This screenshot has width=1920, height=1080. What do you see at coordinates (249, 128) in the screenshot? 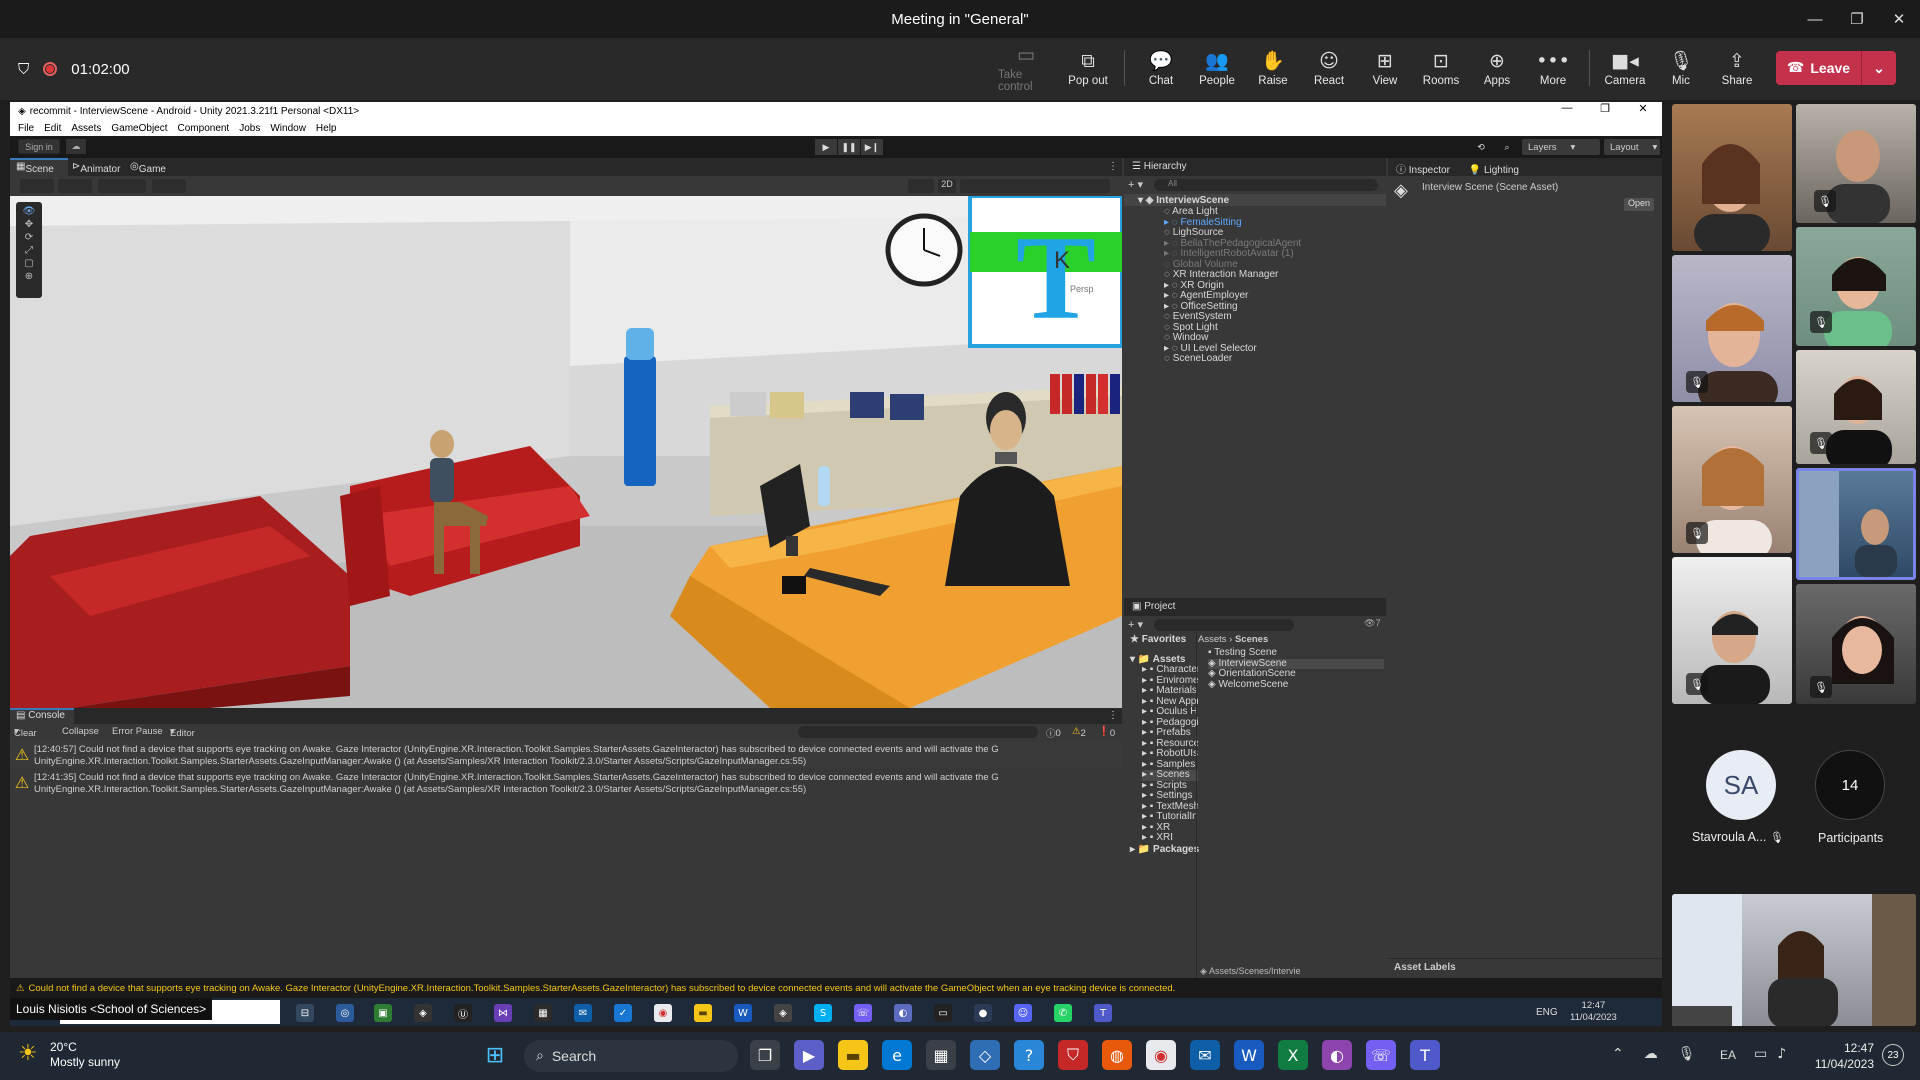
I see `menu-jobs: Jobs` at bounding box center [249, 128].